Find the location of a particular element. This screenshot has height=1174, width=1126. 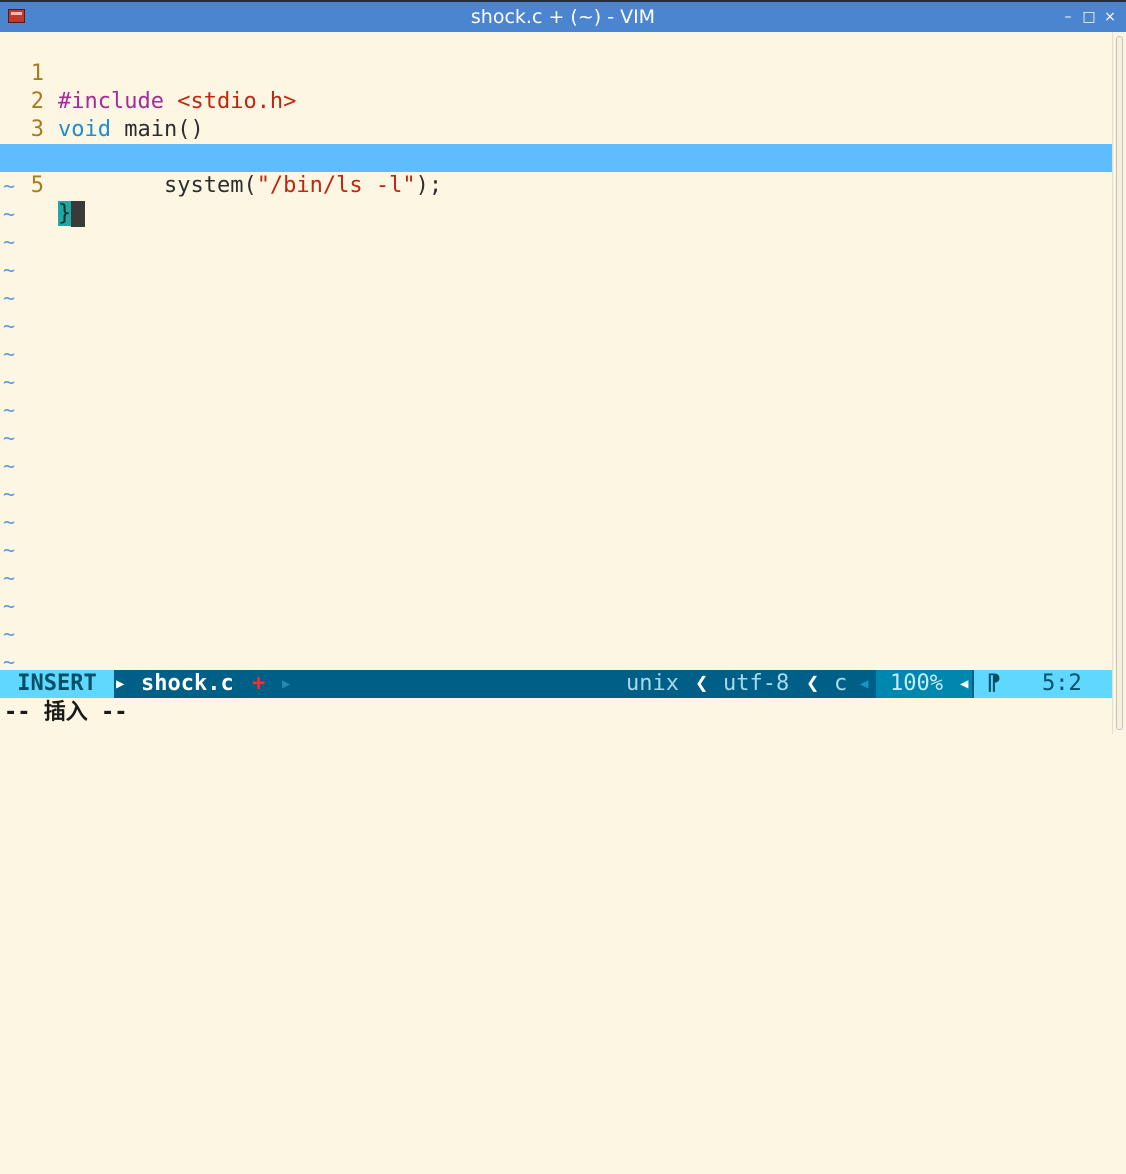

function-call: system( is located at coordinates (210, 185).